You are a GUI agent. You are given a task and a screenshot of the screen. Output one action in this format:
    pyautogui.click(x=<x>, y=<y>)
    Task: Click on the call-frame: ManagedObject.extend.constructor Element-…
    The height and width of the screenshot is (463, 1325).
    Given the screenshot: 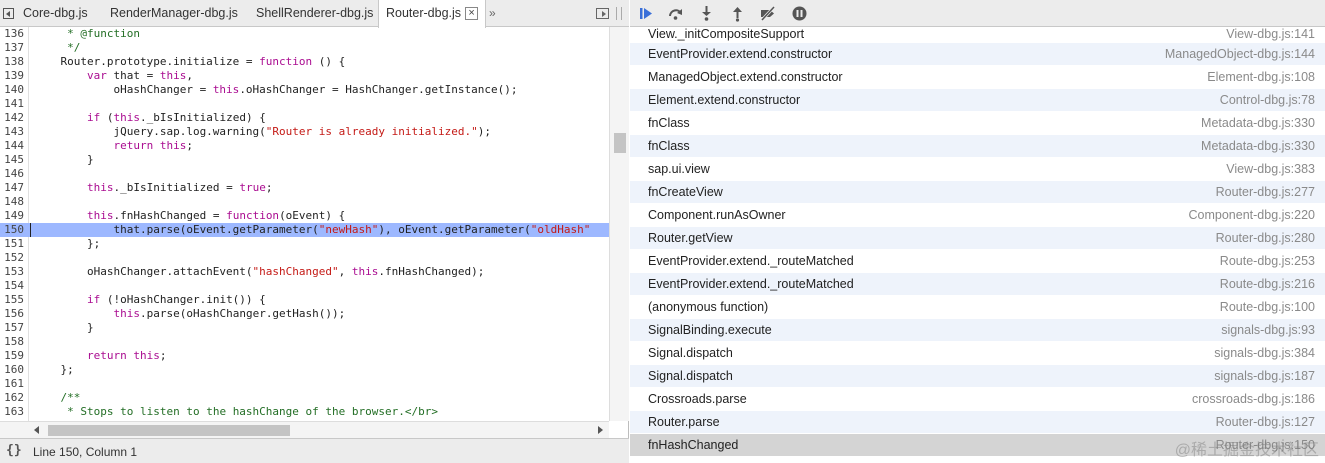 What is the action you would take?
    pyautogui.click(x=977, y=77)
    